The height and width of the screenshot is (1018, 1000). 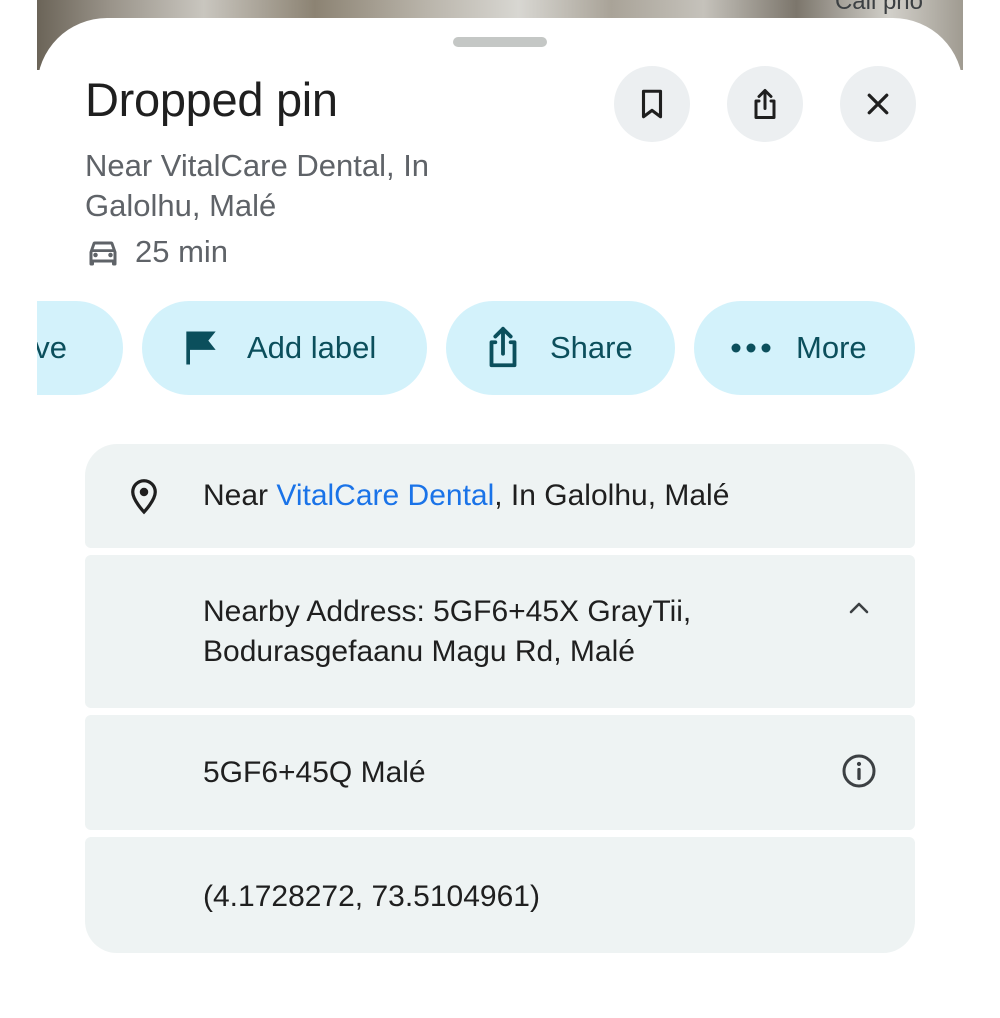 I want to click on location-row: Near VitalCare Dental, In Galolhu, Malé, so click(x=500, y=496).